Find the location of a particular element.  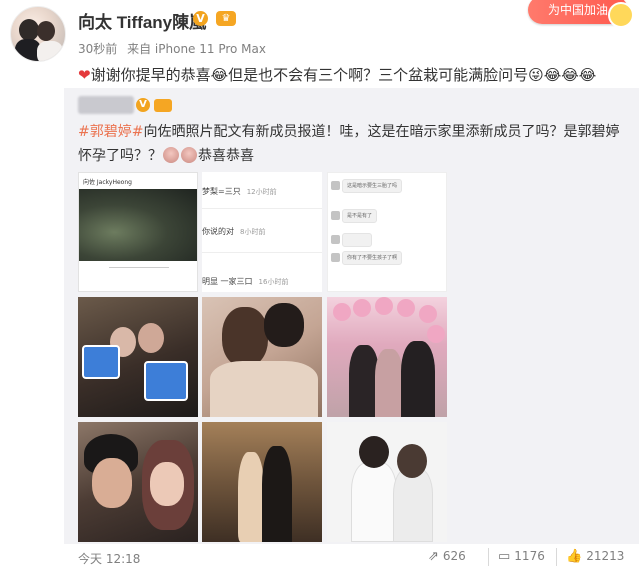

comment-count: 1176 is located at coordinates (529, 556).